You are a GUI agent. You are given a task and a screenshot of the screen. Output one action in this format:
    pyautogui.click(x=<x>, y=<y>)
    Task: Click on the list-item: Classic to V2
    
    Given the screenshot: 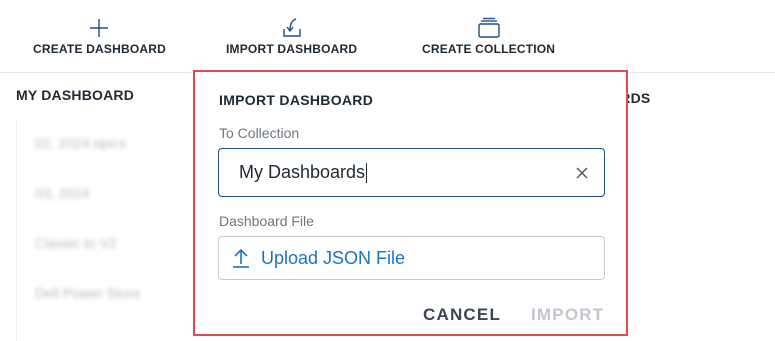 What is the action you would take?
    pyautogui.click(x=76, y=243)
    